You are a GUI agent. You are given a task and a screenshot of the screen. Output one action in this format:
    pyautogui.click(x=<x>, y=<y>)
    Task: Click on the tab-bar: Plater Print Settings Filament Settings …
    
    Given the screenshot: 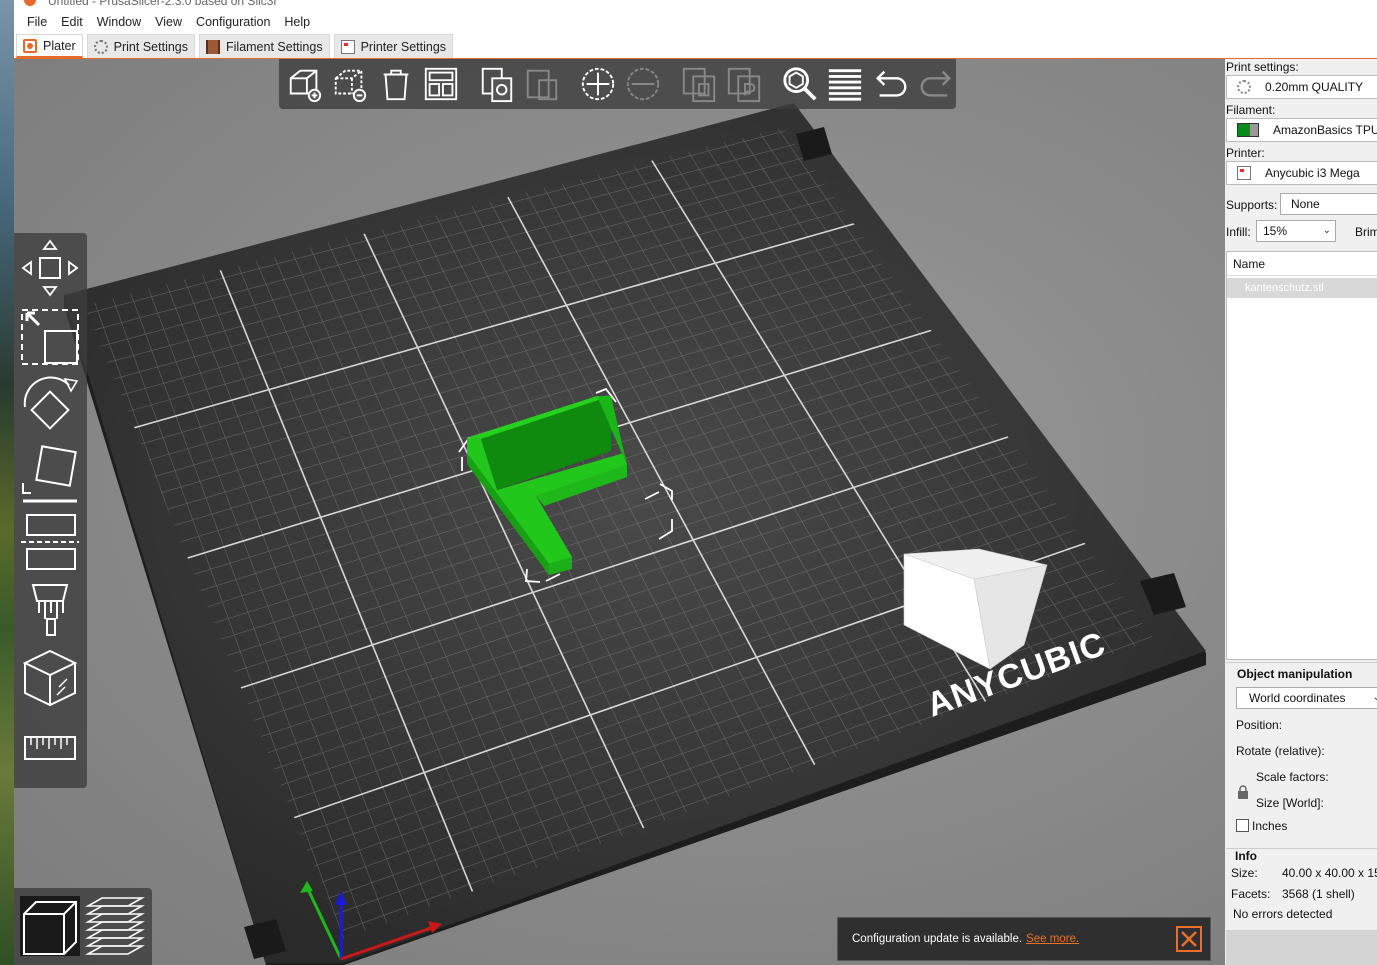 What is the action you would take?
    pyautogui.click(x=695, y=45)
    